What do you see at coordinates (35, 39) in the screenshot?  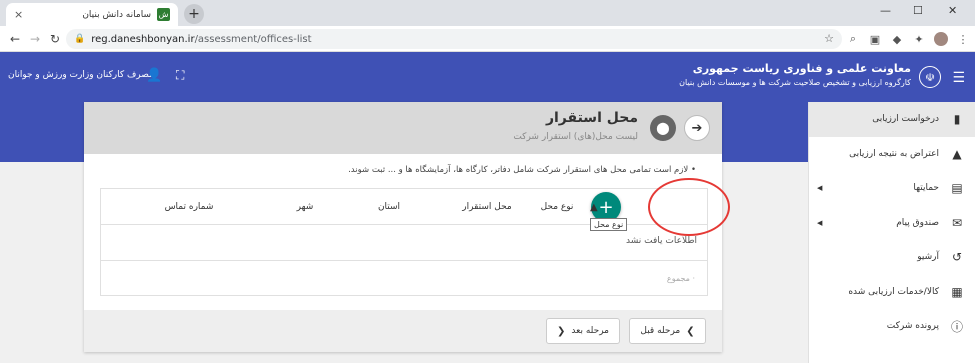 I see `forward-icon: →` at bounding box center [35, 39].